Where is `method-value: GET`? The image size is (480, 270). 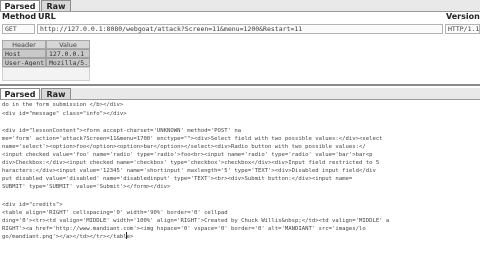 method-value: GET is located at coordinates (11, 29).